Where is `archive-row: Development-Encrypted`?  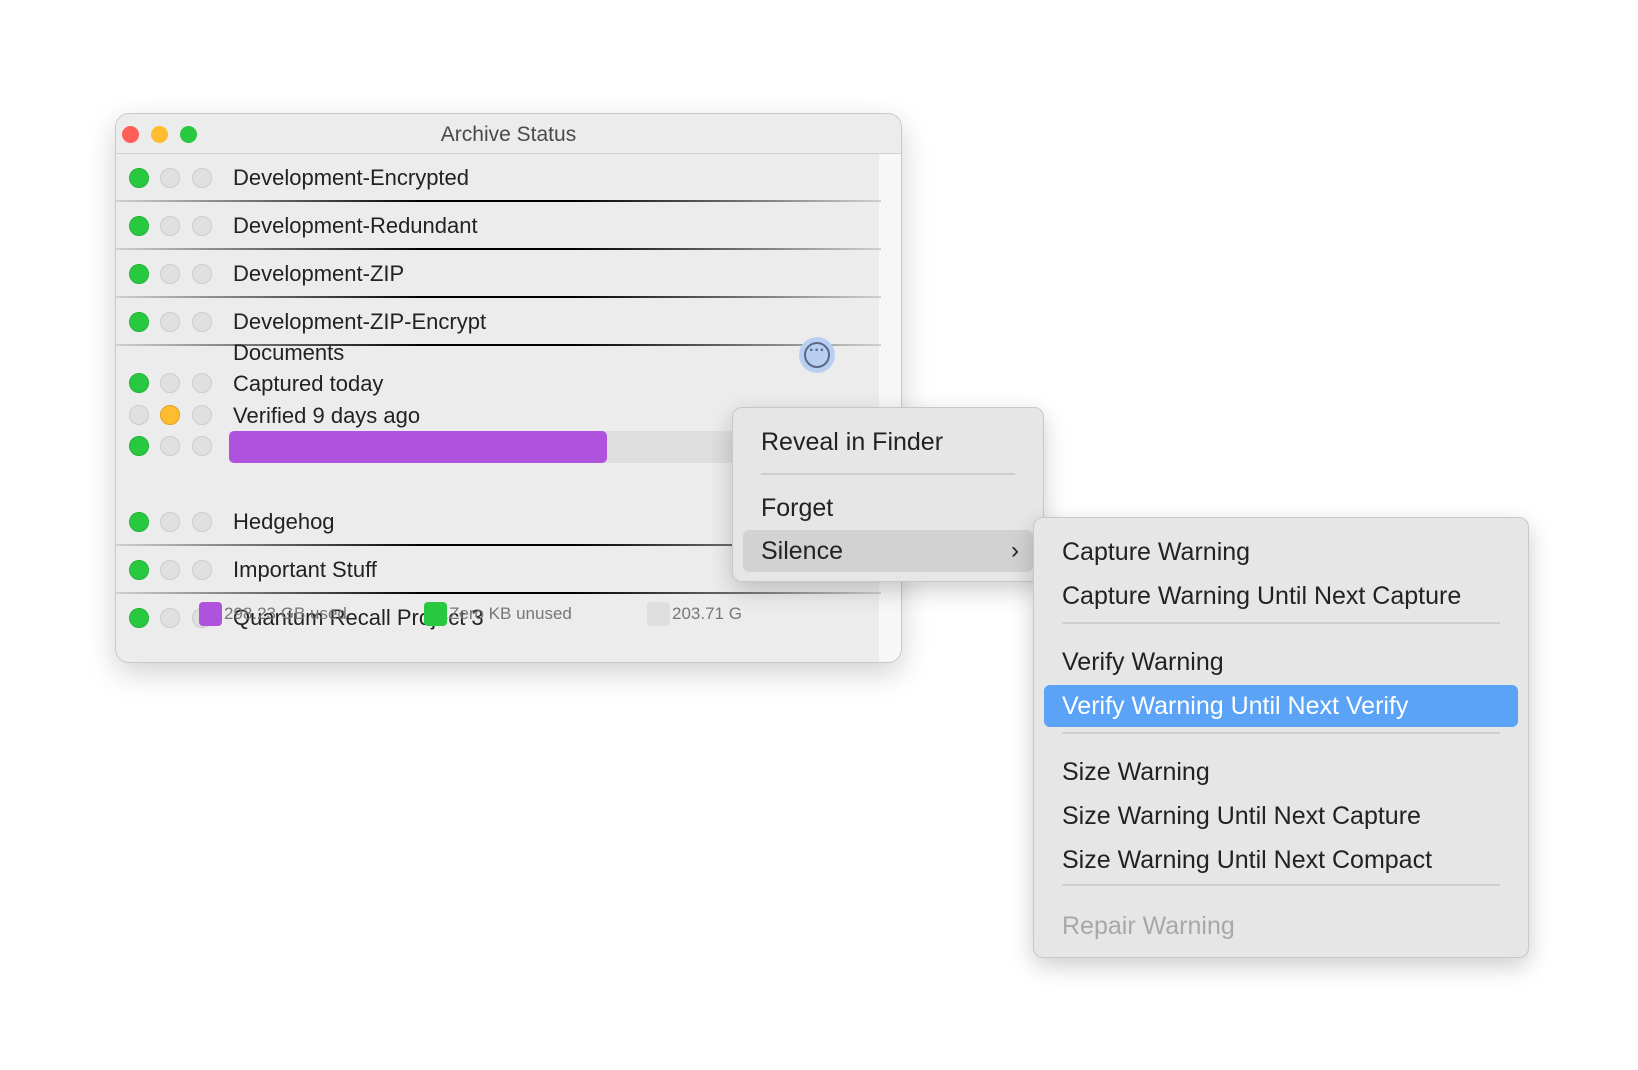
archive-row: Development-Encrypted is located at coordinates (498, 178).